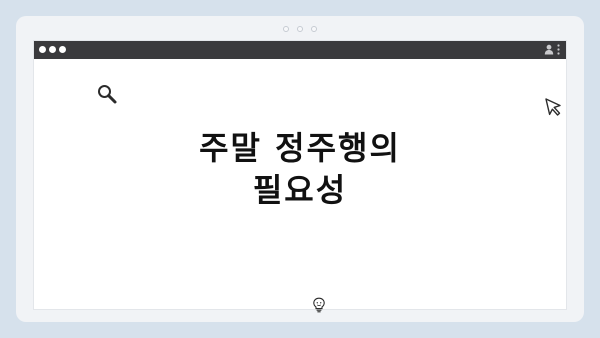  What do you see at coordinates (300, 190) in the screenshot?
I see `headline-line-2: 필요성` at bounding box center [300, 190].